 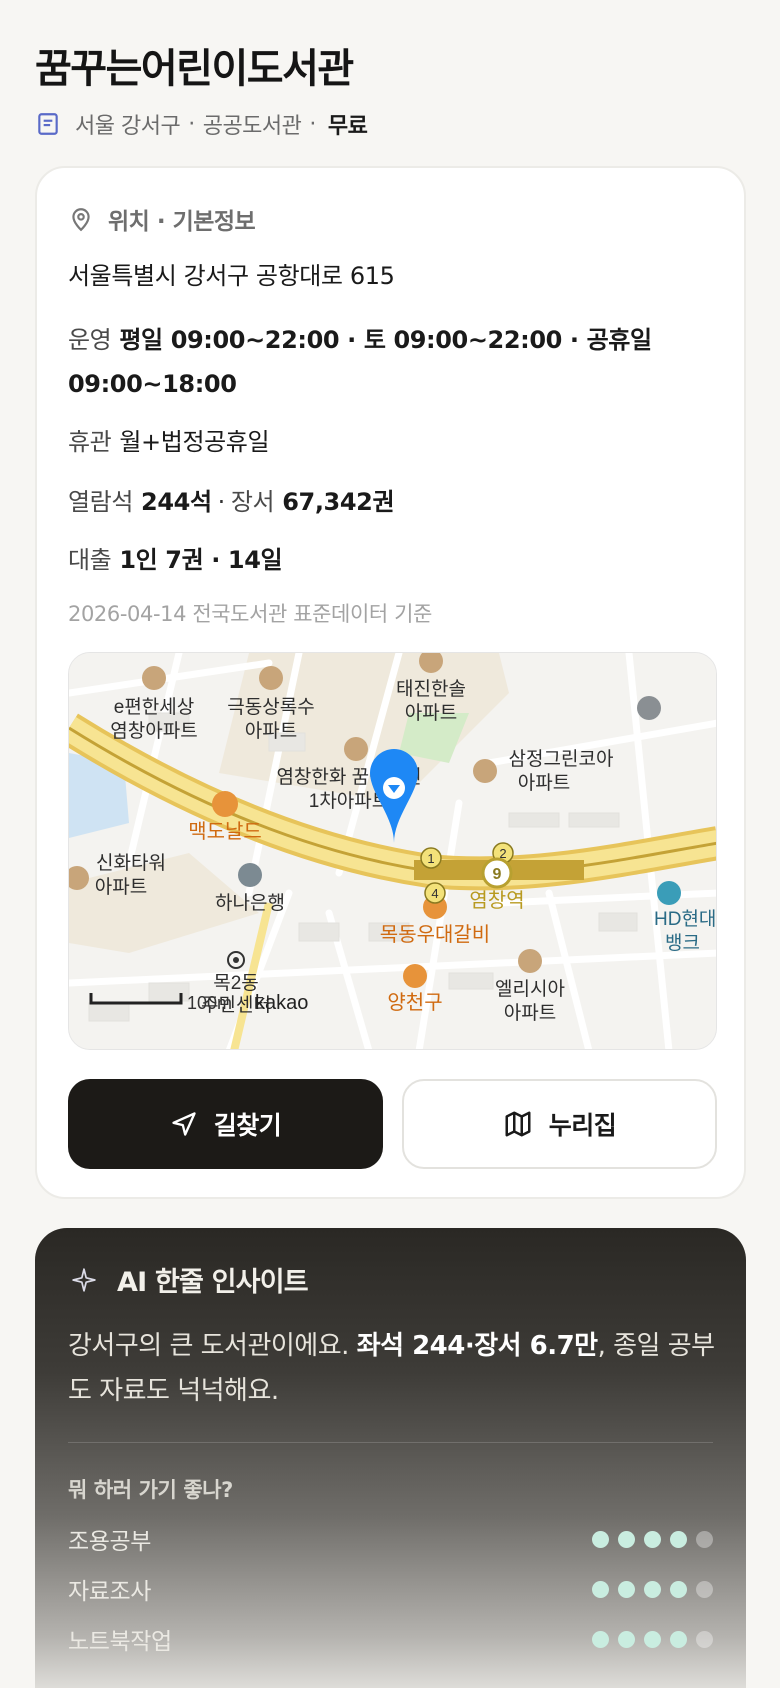 I want to click on homepage-button: 누리집, so click(x=559, y=1124).